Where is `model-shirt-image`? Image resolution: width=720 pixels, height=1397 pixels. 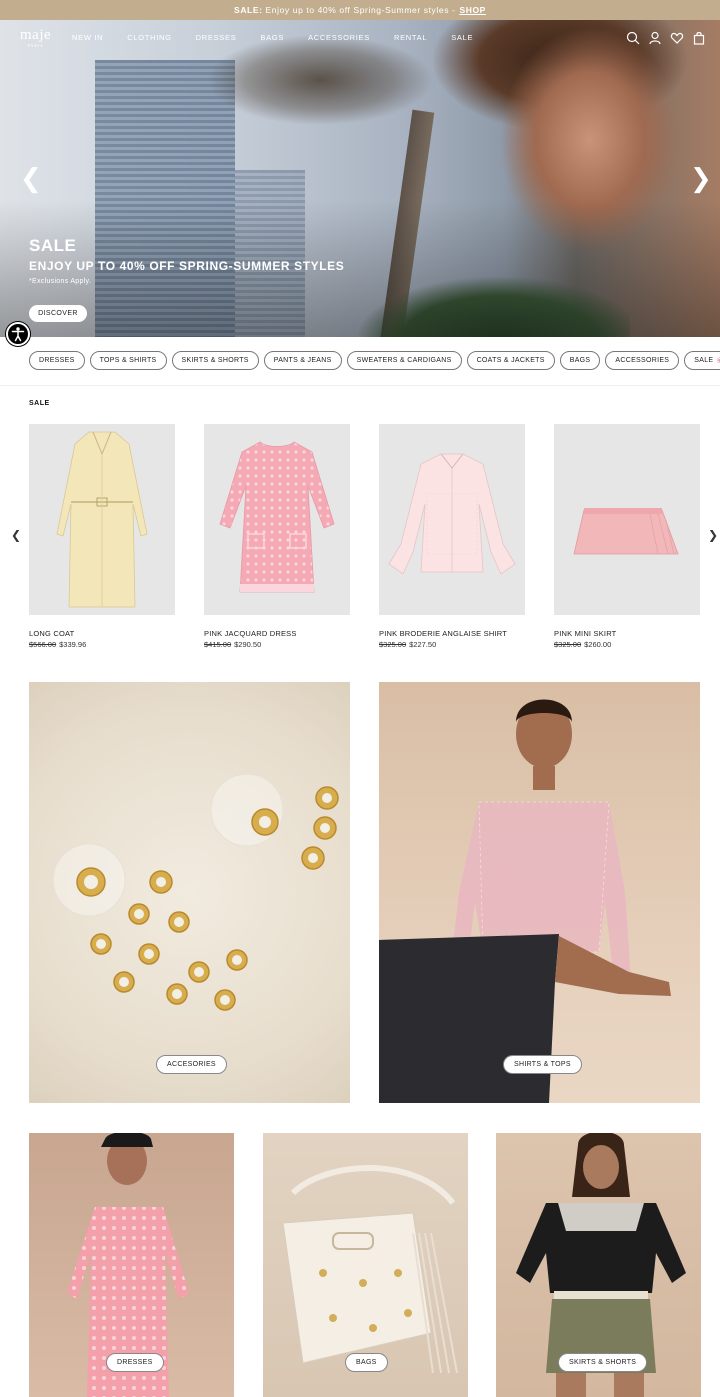 model-shirt-image is located at coordinates (525, 901).